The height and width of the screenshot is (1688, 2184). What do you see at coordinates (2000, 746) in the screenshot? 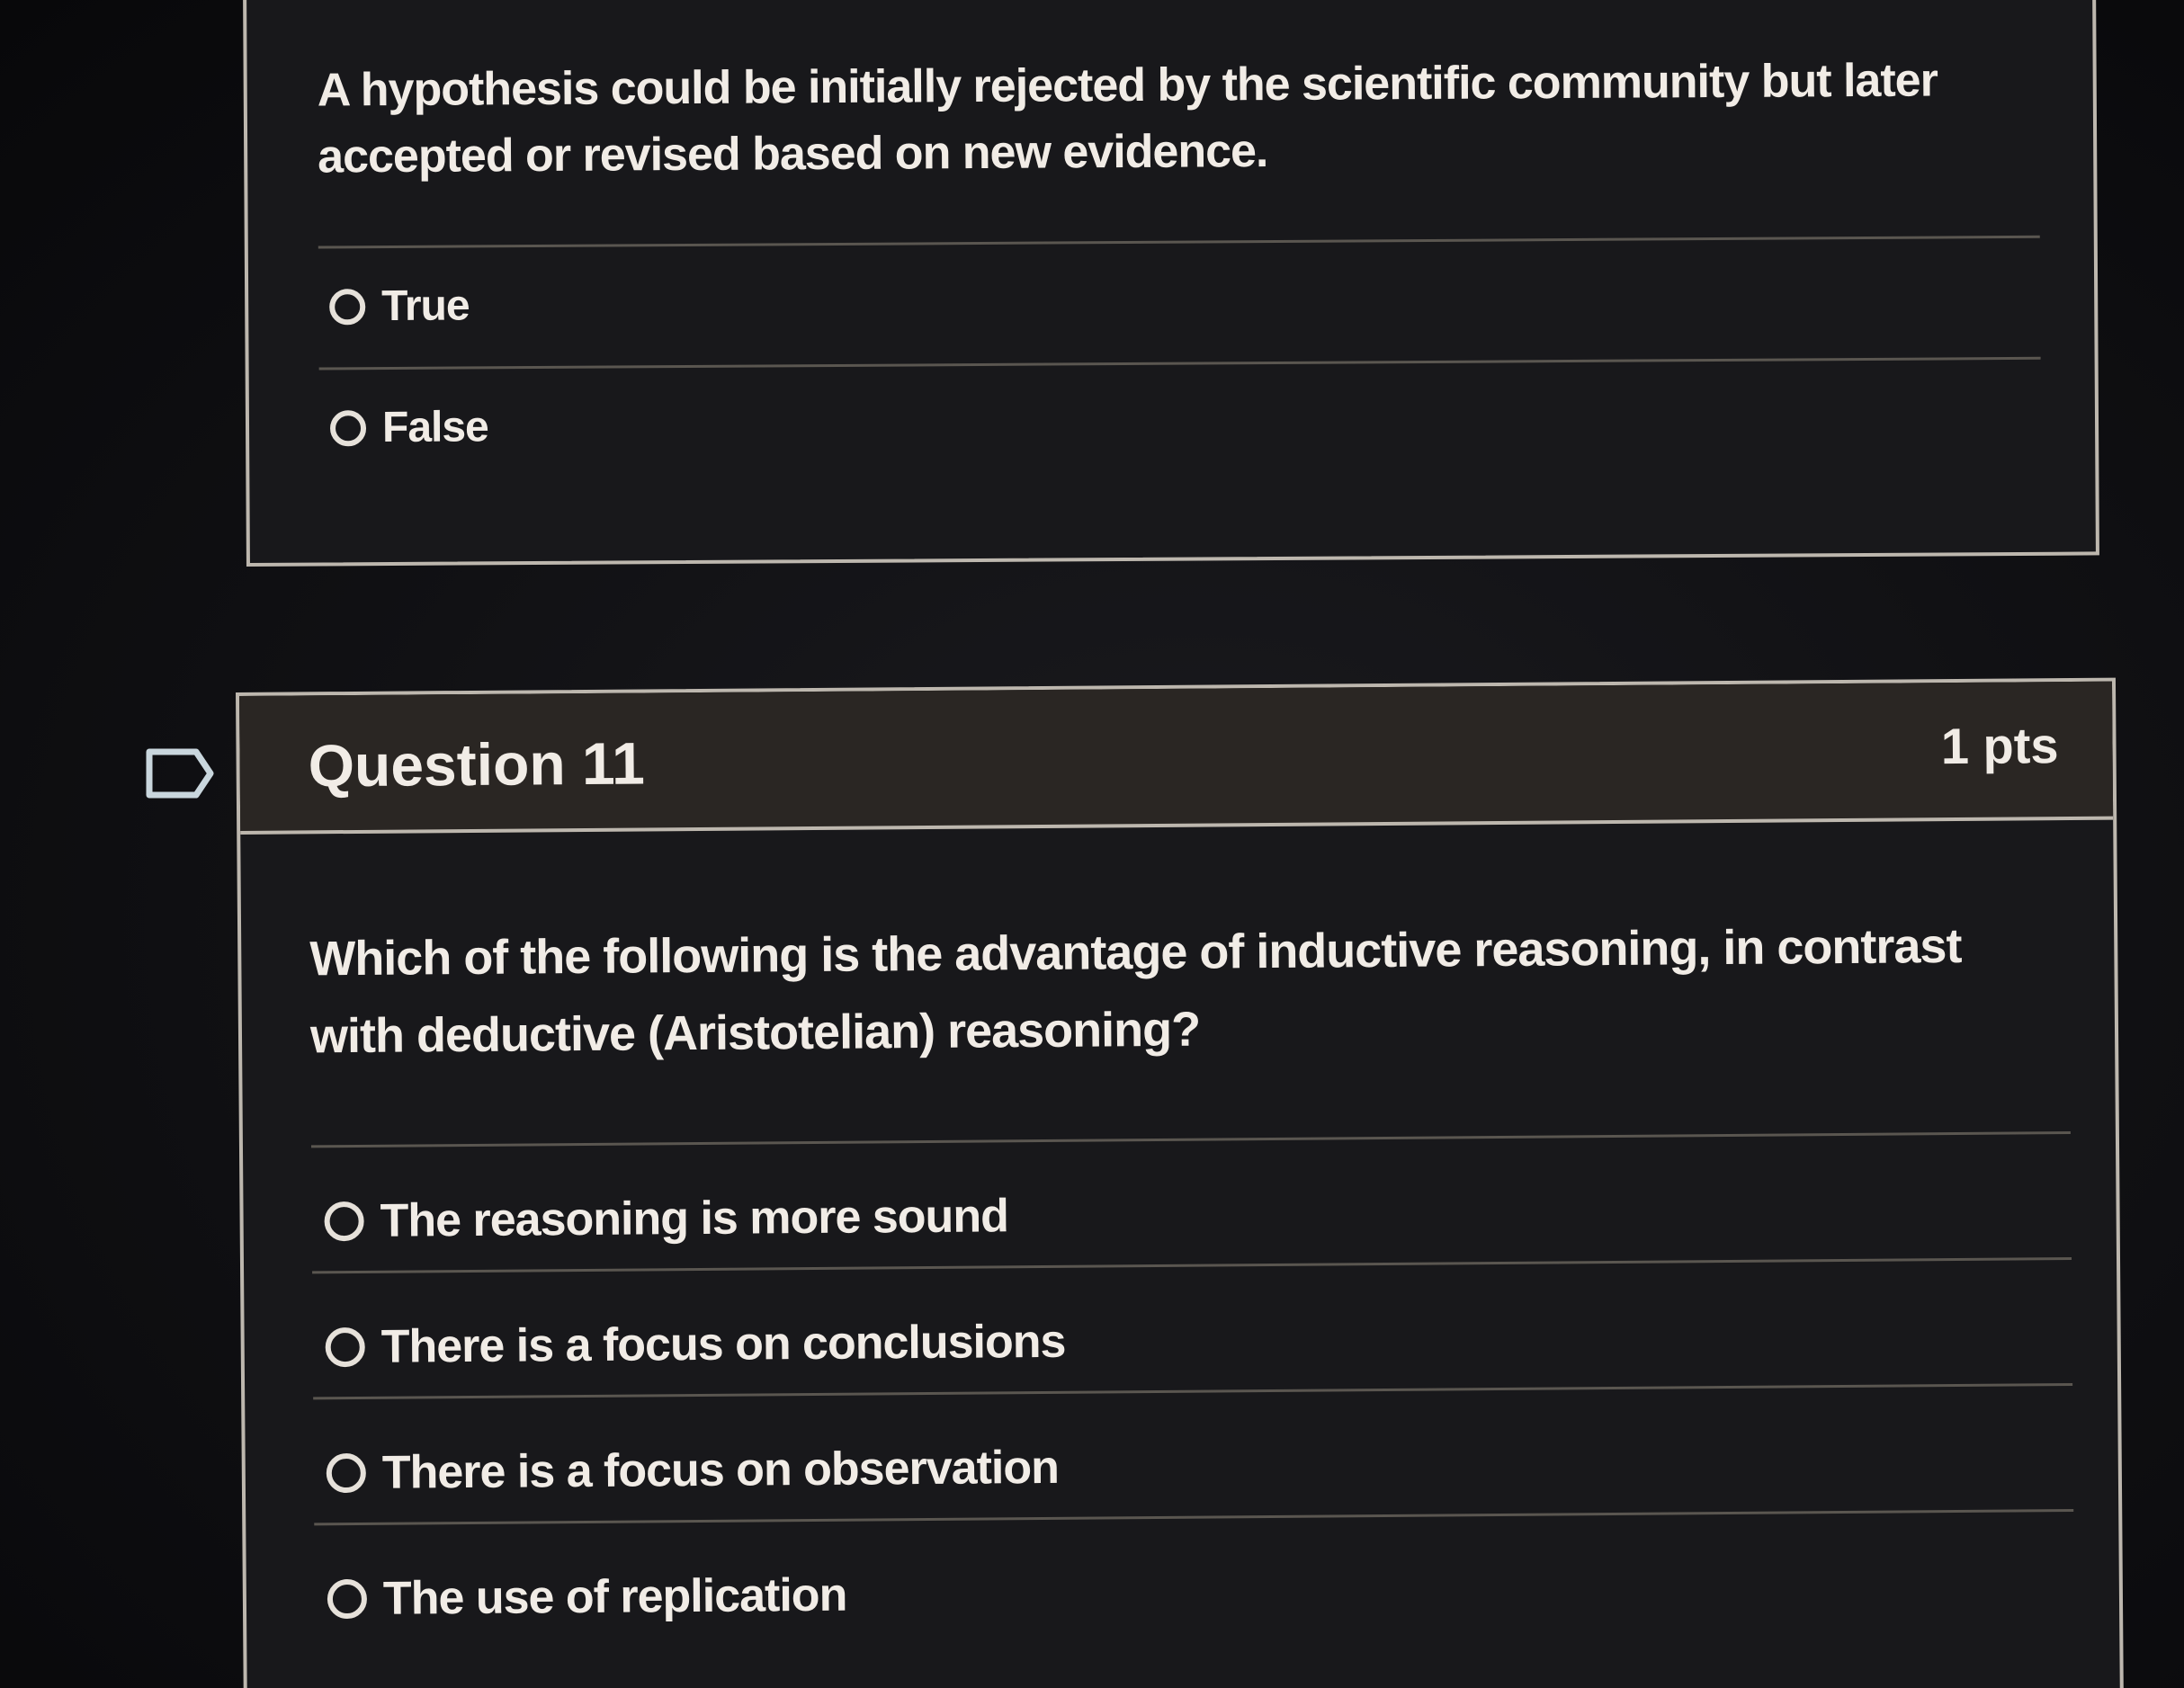
I see `question-points: 1 pts` at bounding box center [2000, 746].